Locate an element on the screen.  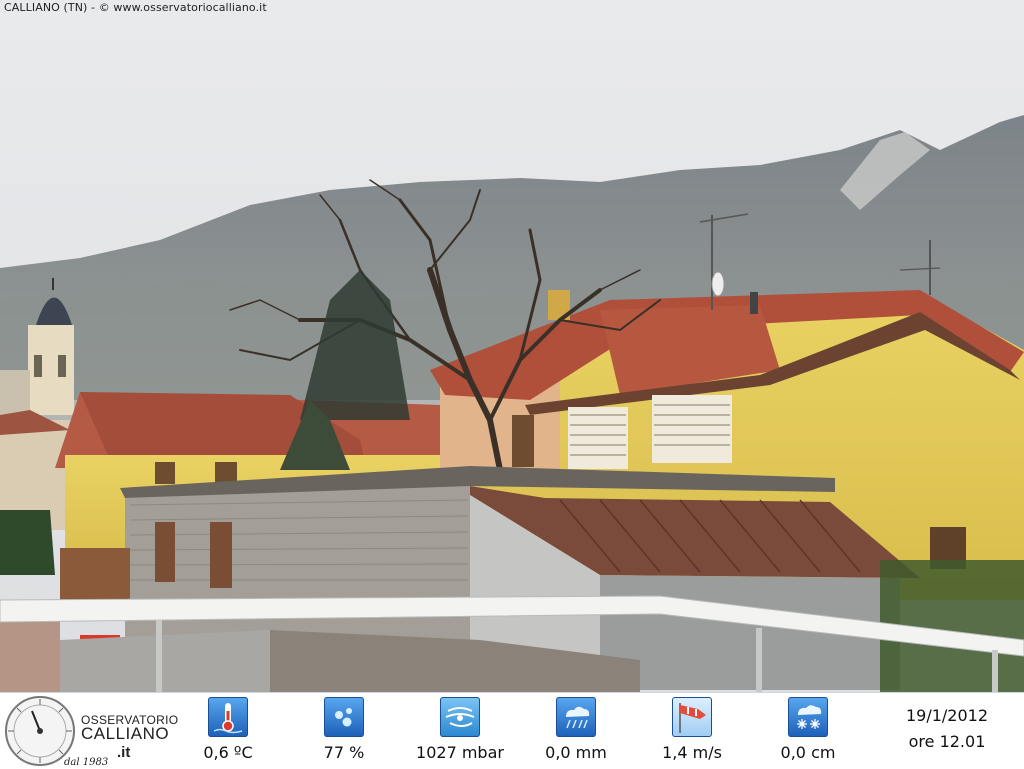
temperature-value: 0,6 ºC is located at coordinates (228, 752).